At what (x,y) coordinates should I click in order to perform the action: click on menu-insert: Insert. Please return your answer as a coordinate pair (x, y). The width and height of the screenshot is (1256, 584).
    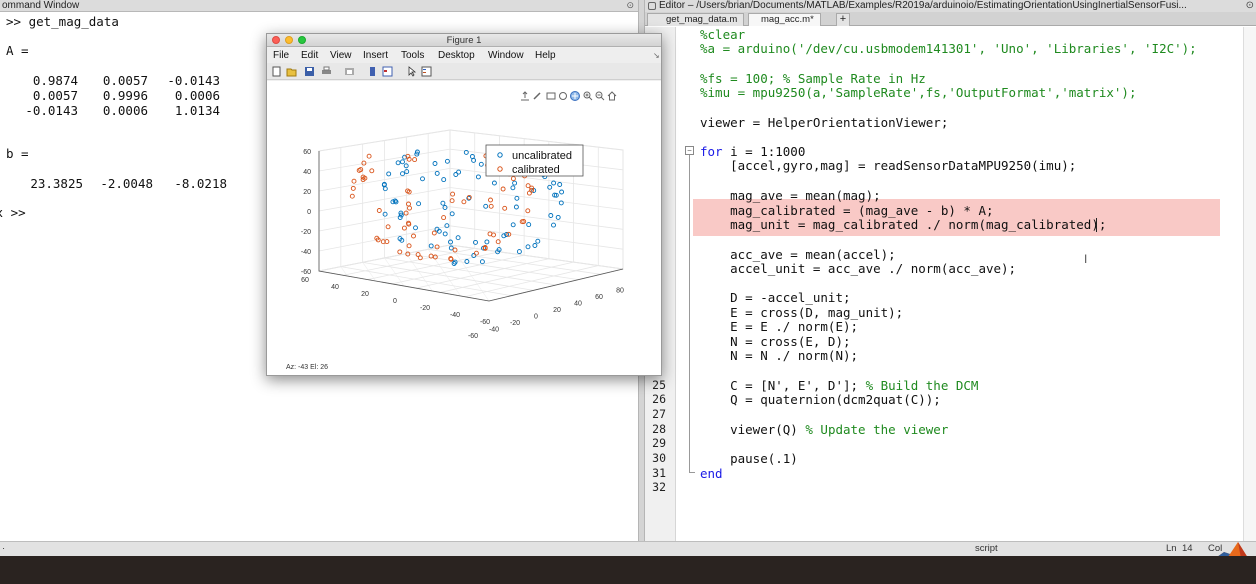
    Looking at the image, I should click on (375, 55).